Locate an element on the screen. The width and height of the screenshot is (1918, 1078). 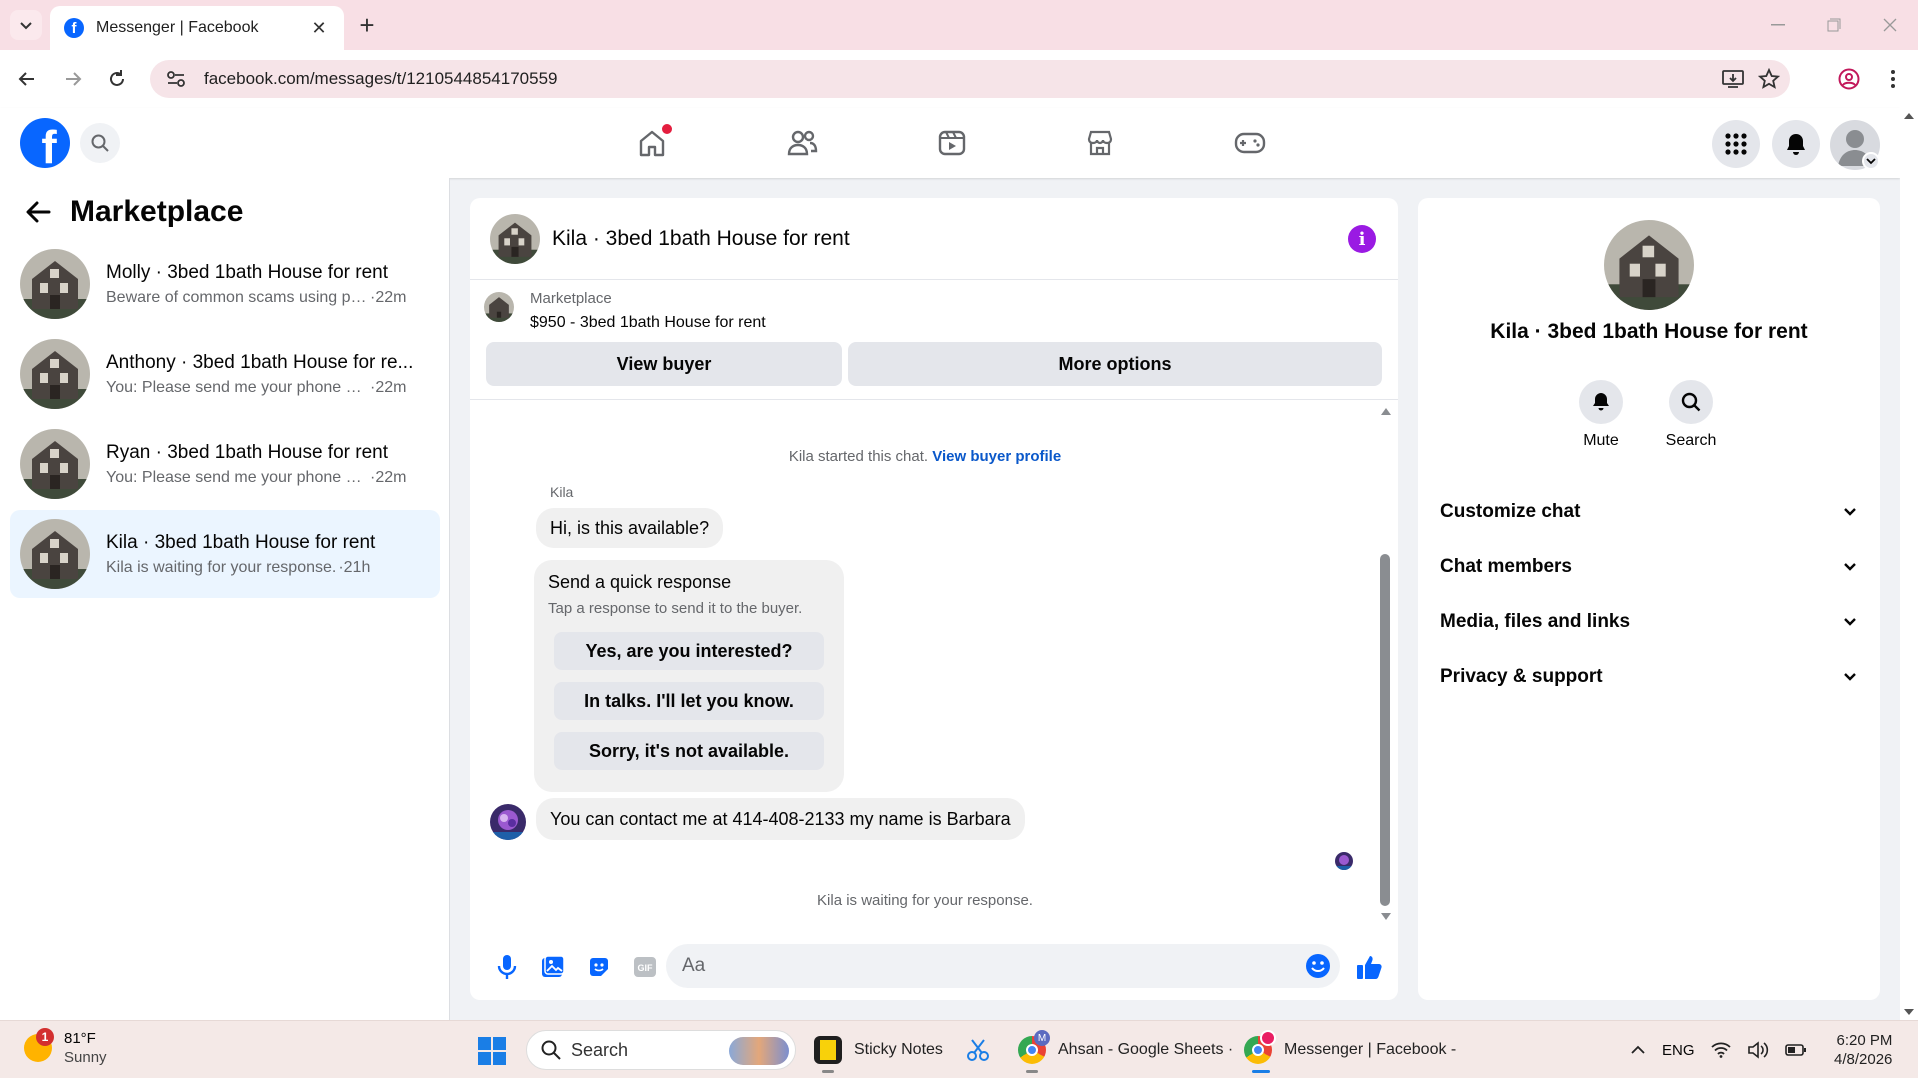
chat-avatar is located at coordinates (515, 238).